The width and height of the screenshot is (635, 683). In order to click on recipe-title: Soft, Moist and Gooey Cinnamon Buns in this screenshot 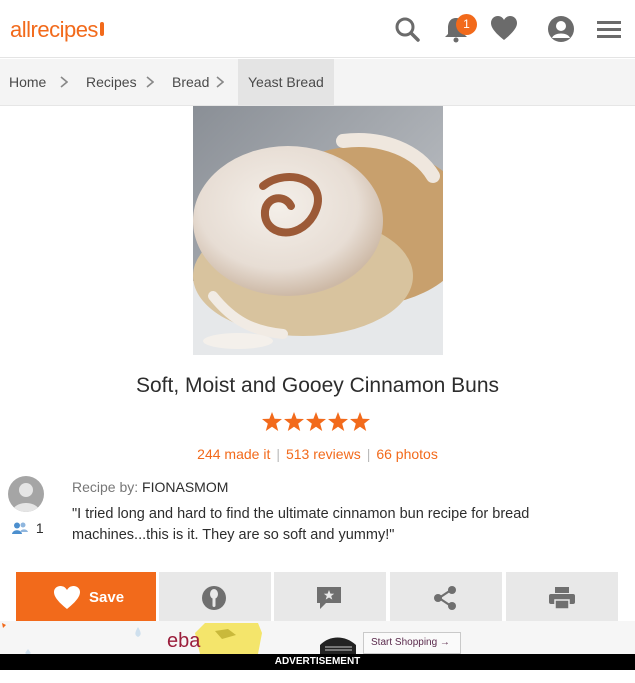, I will do `click(317, 385)`.